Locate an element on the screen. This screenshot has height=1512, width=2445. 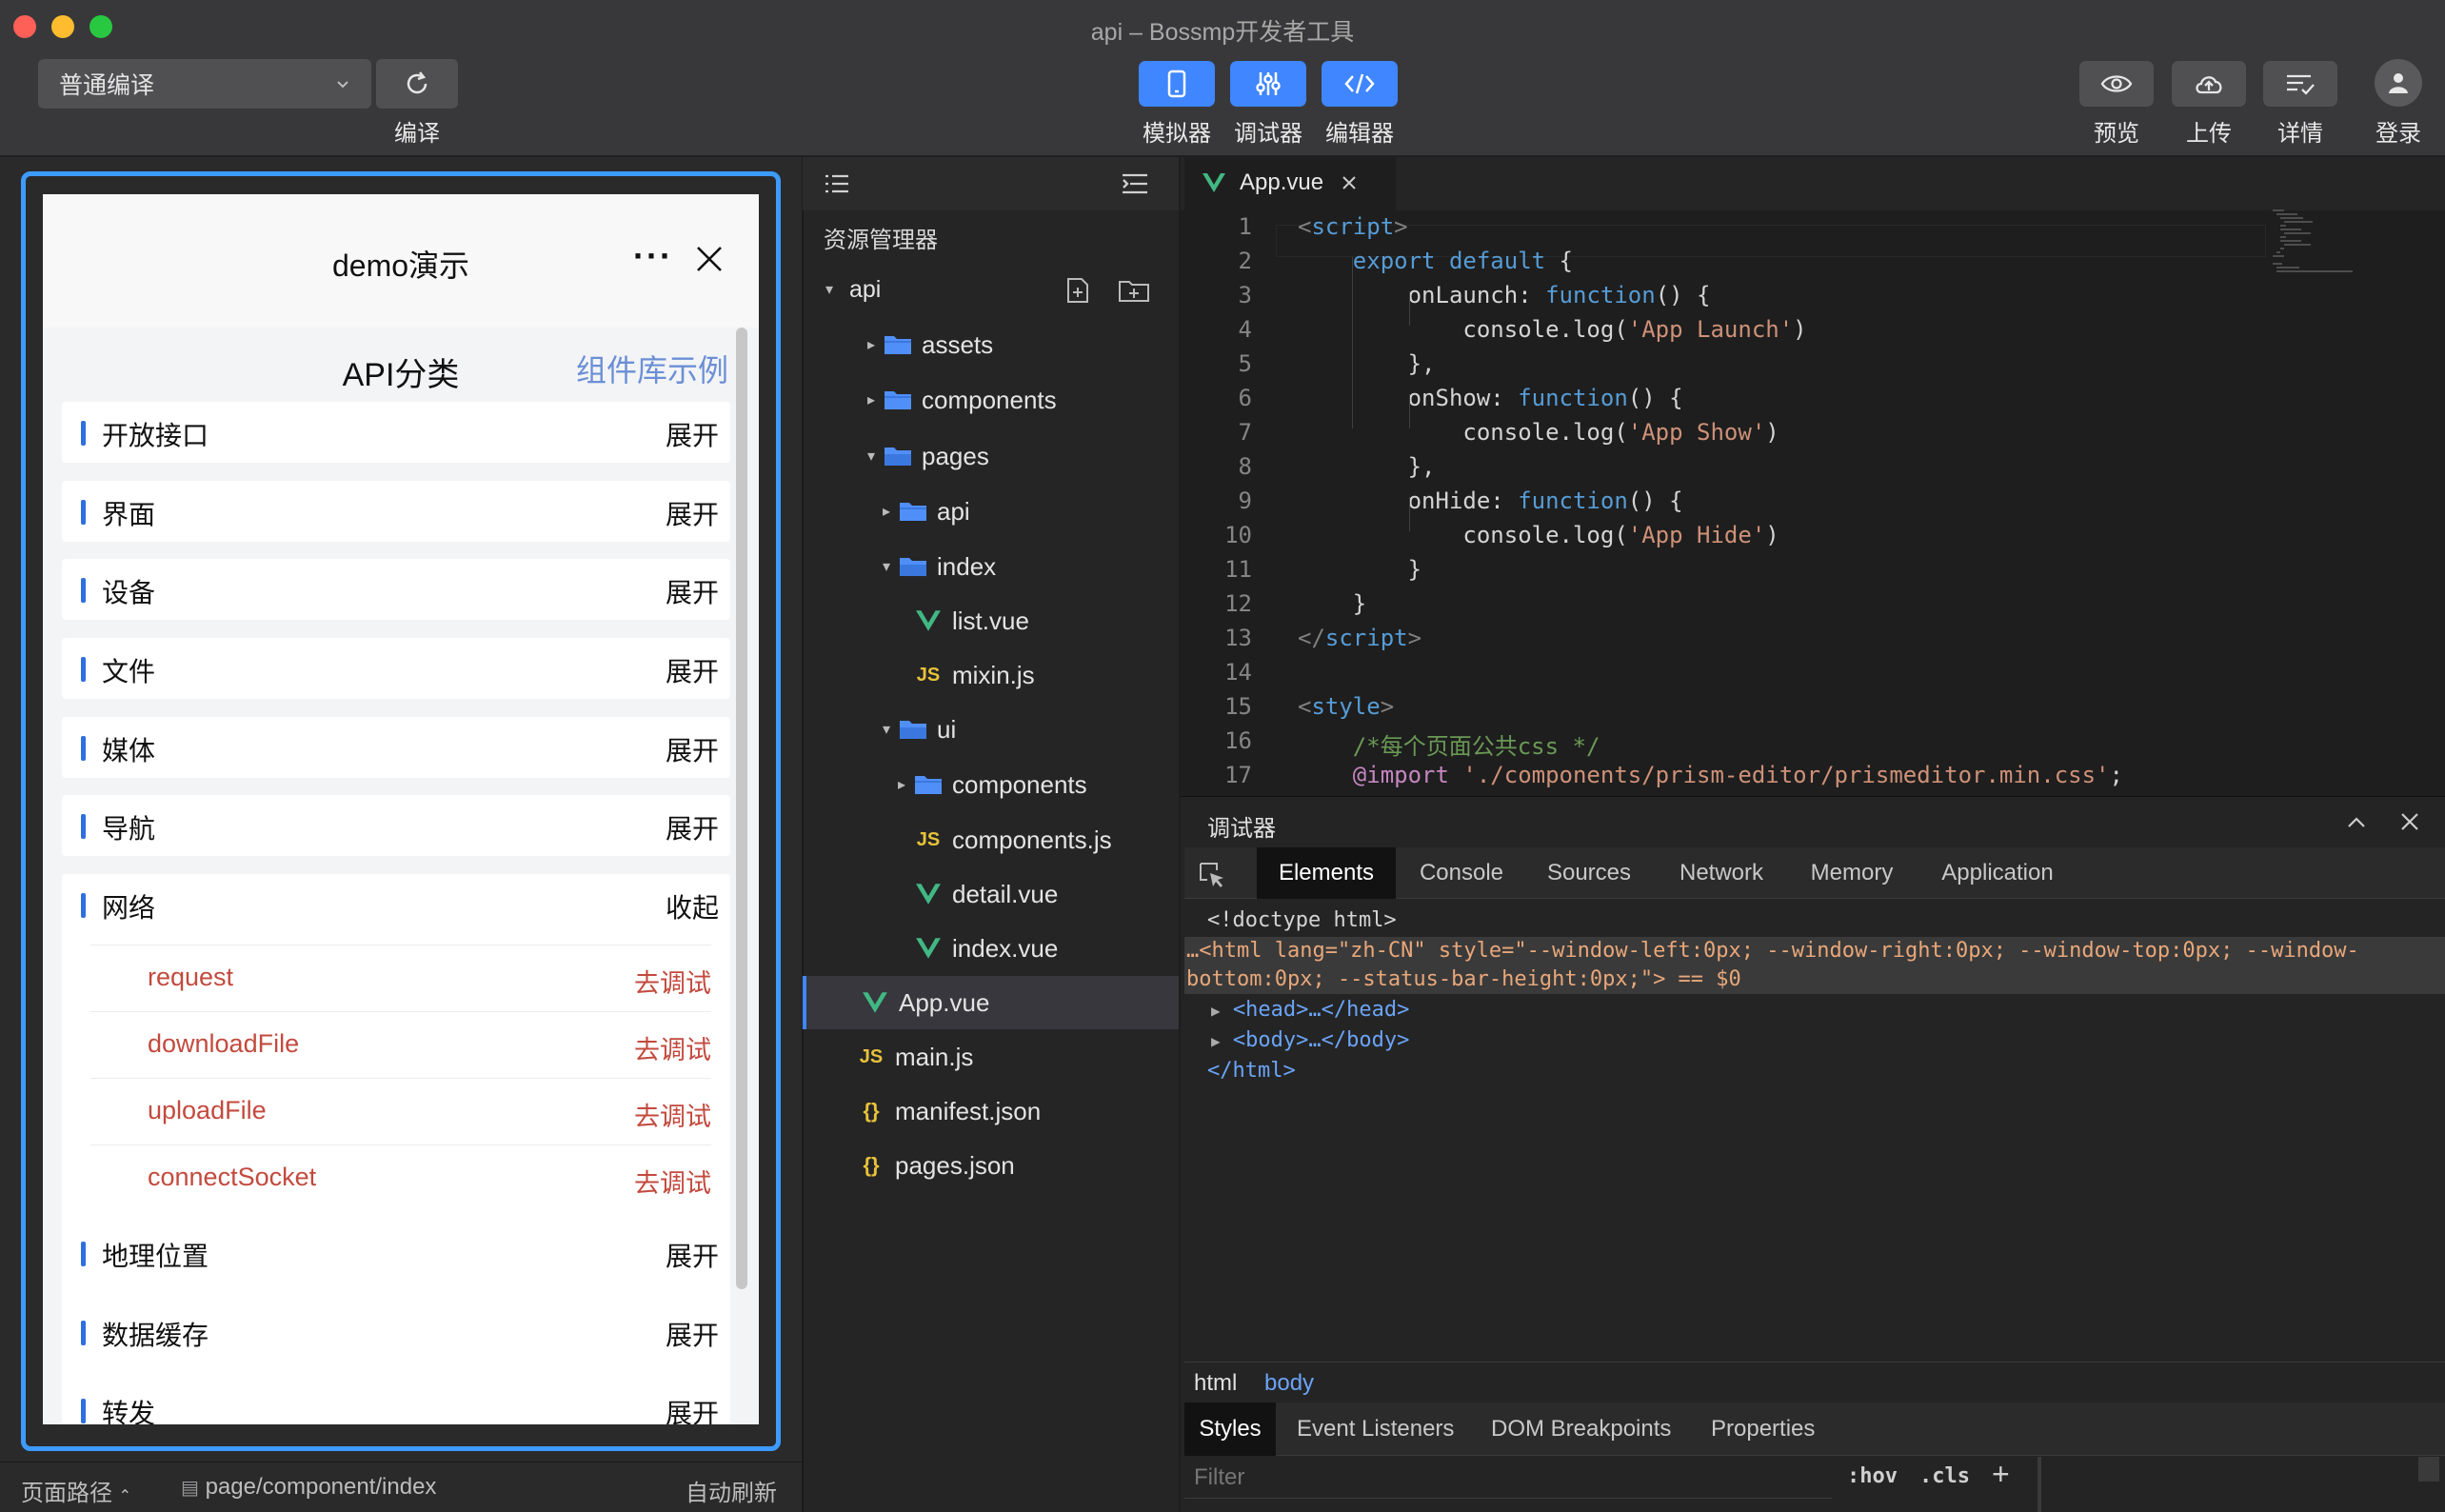
scrollbar is located at coordinates (2428, 1469).